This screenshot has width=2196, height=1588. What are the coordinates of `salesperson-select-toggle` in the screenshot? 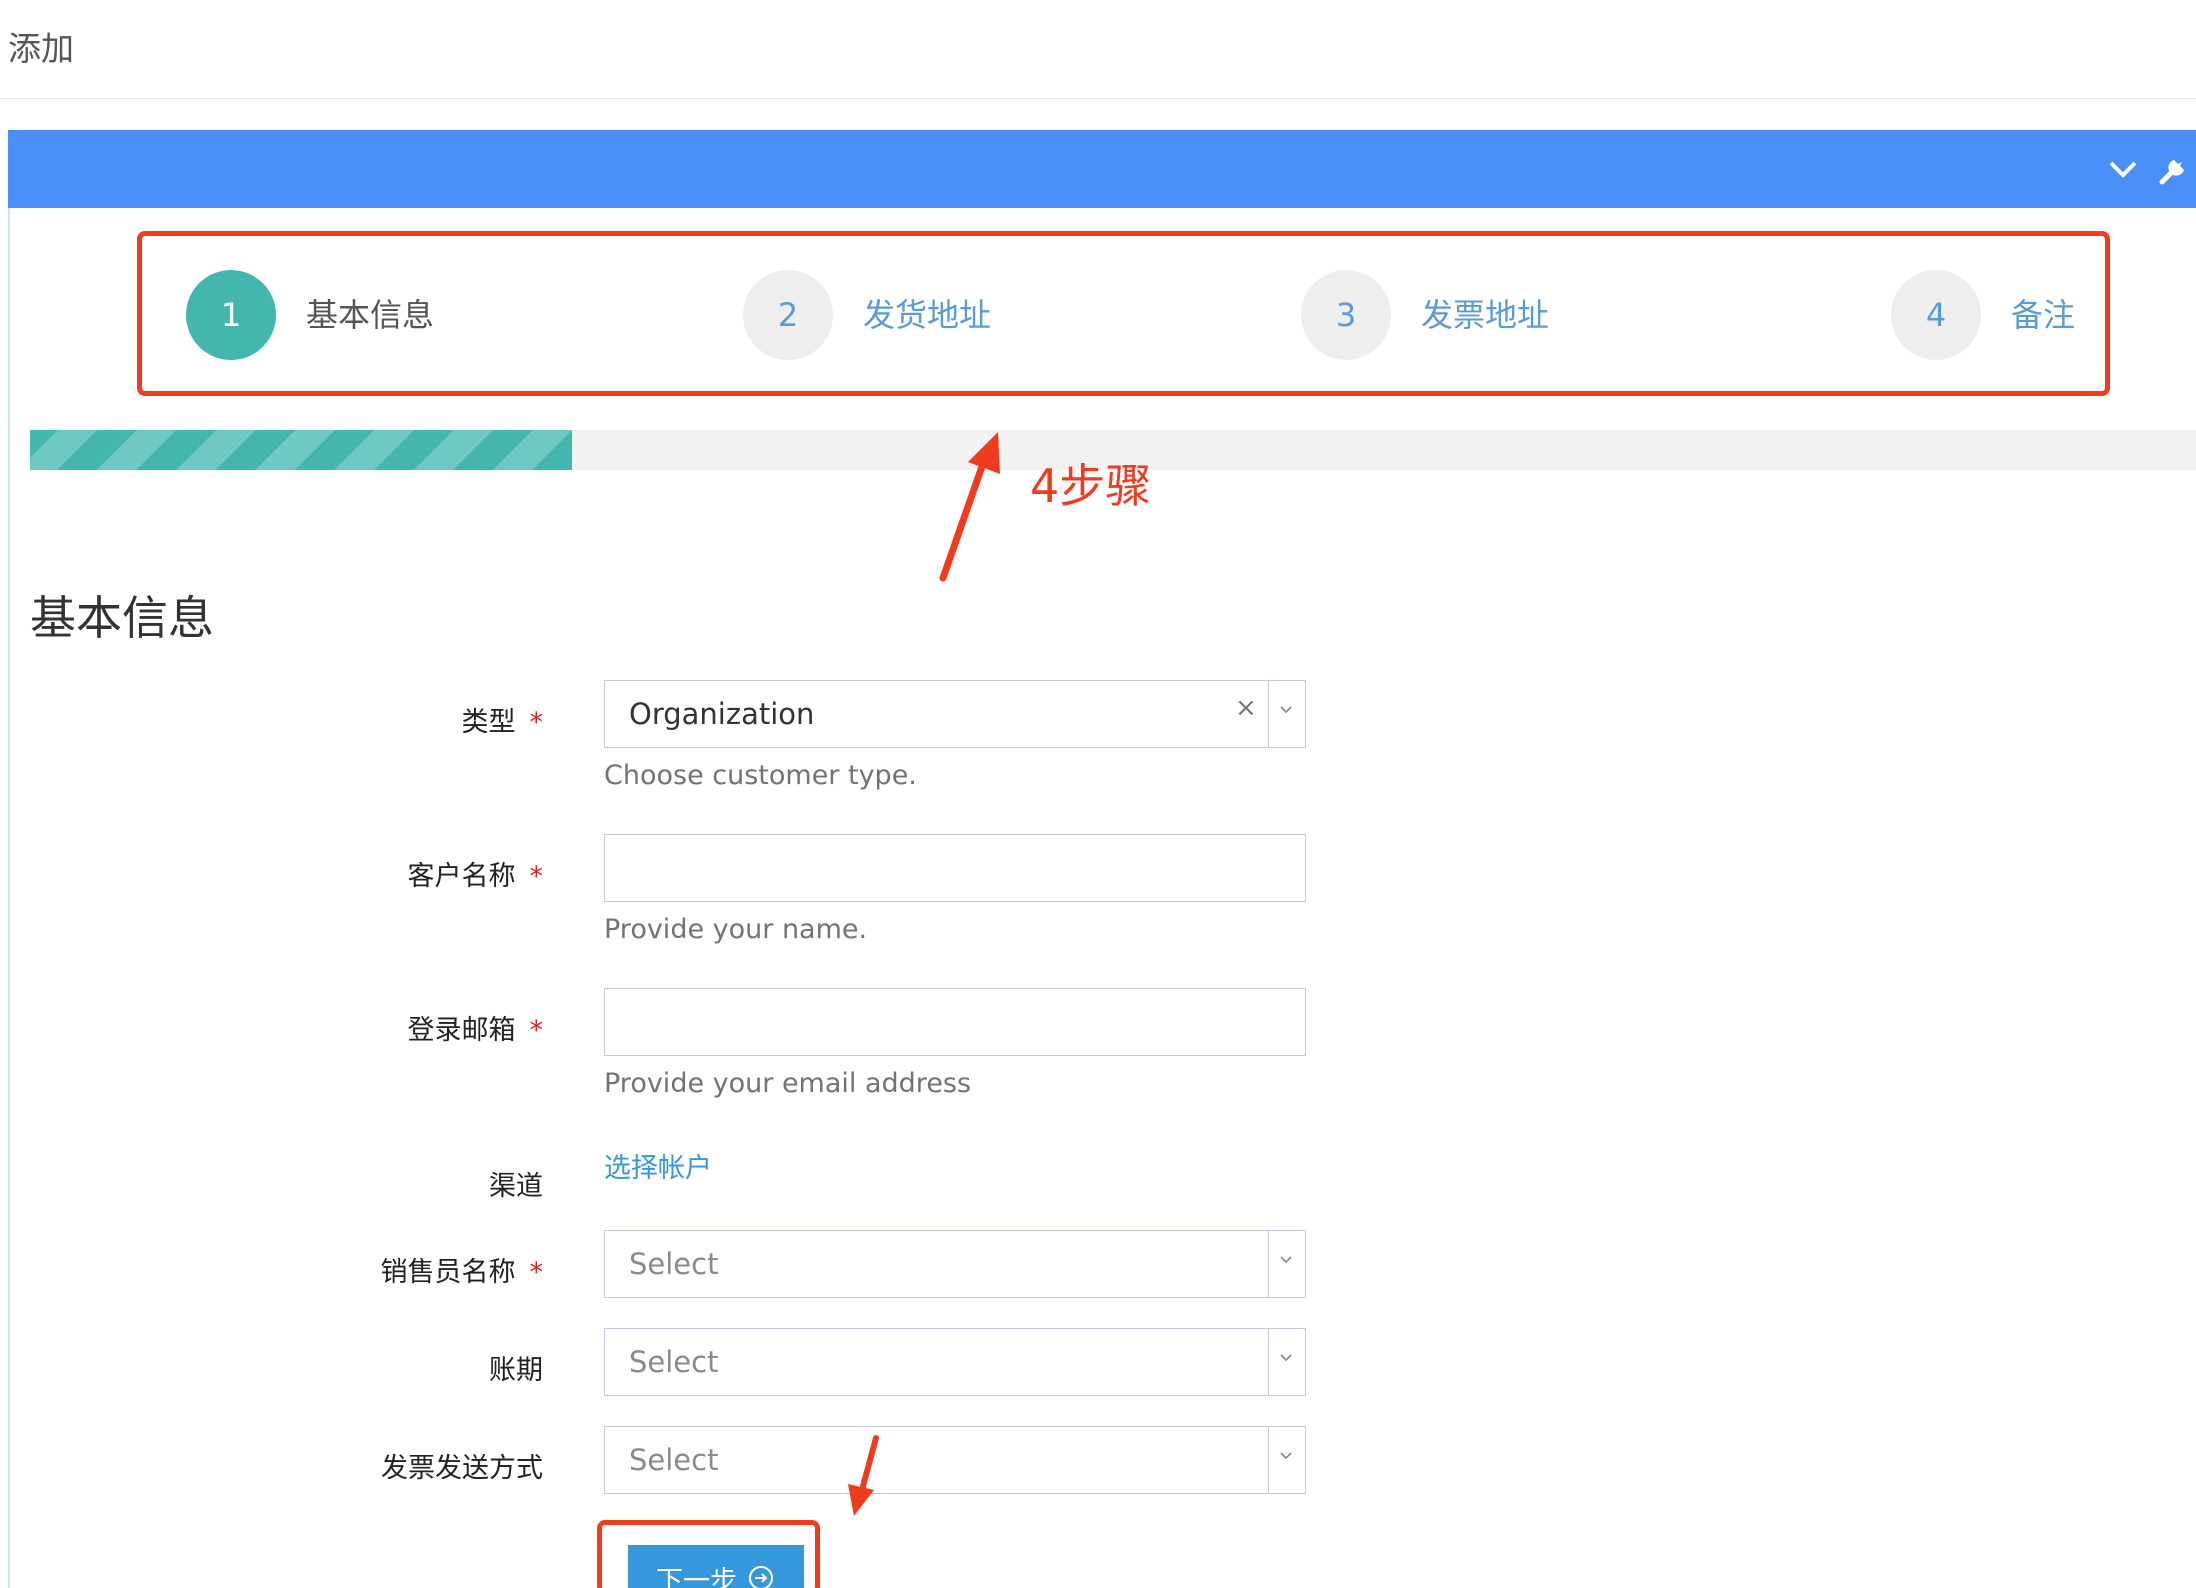 It's located at (1286, 1264).